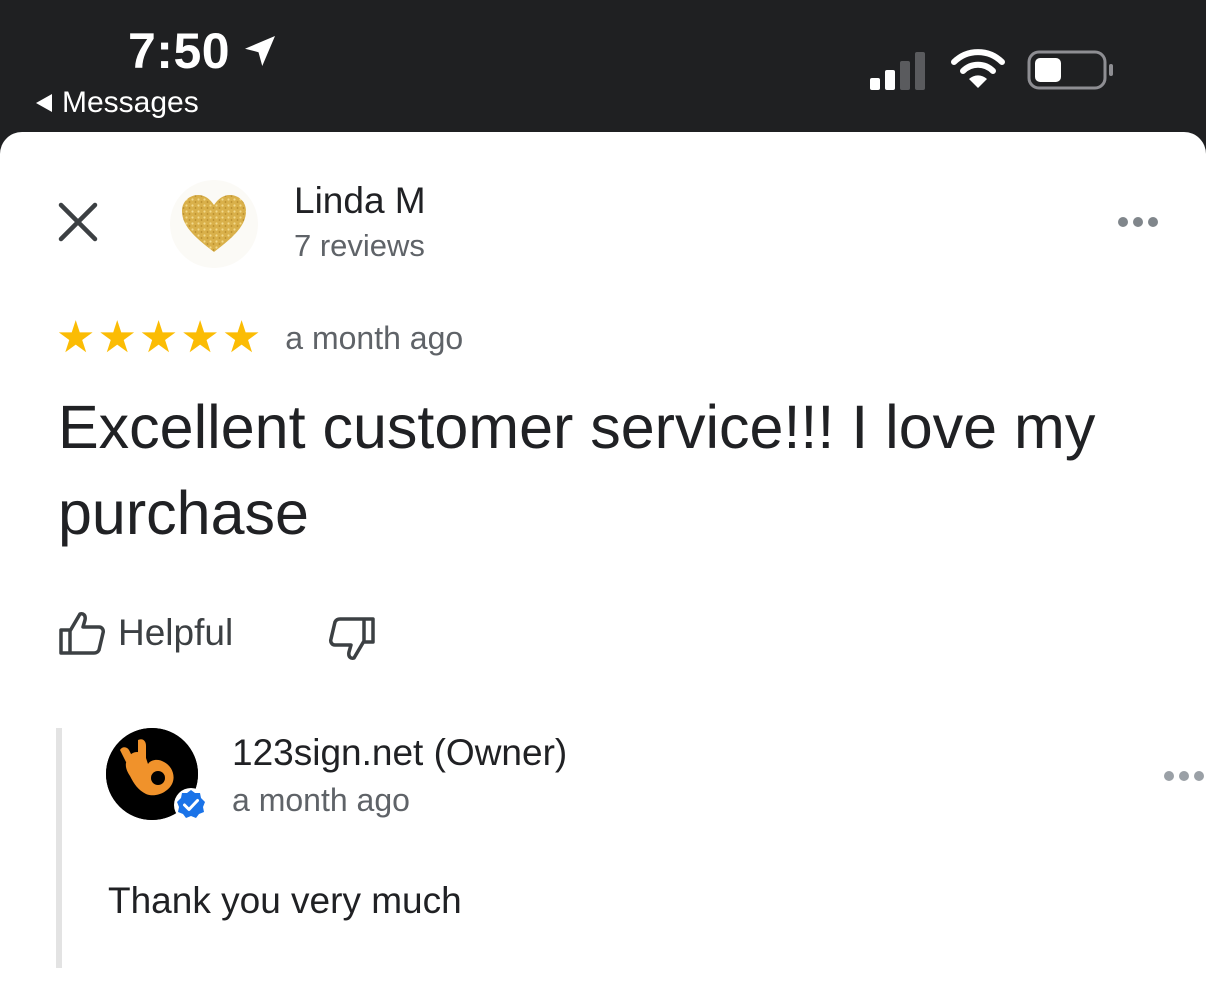 This screenshot has height=1000, width=1206. What do you see at coordinates (59, 848) in the screenshot?
I see `owner-response-rail` at bounding box center [59, 848].